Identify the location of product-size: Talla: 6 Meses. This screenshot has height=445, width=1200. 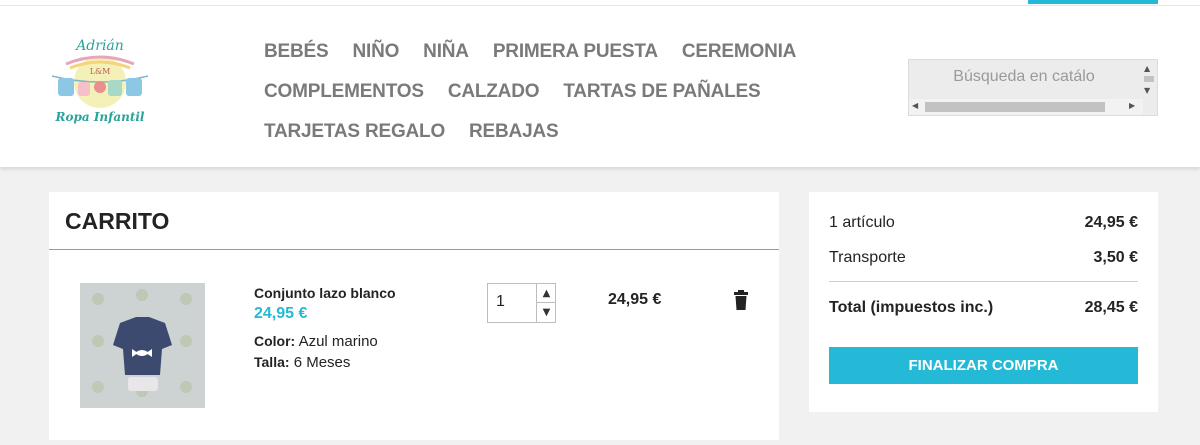
(302, 362).